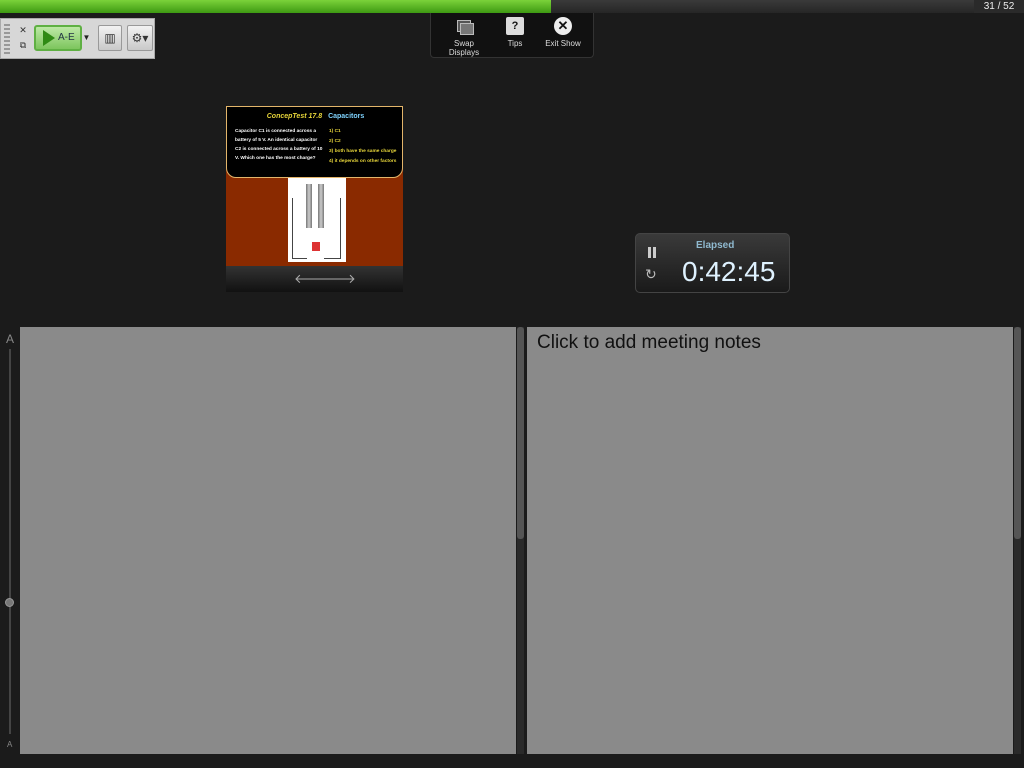  Describe the element at coordinates (363, 151) in the screenshot. I see `answer-option: 3) both have the same charge` at that location.